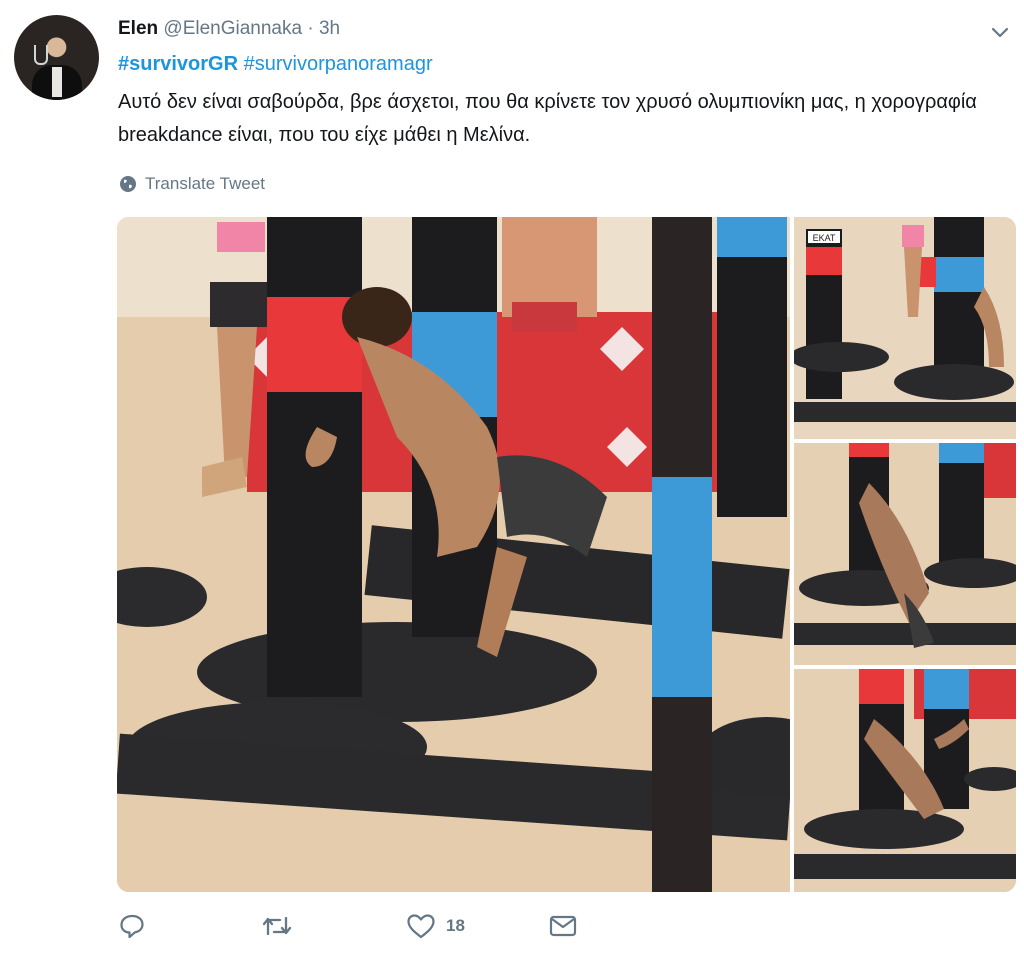 The width and height of the screenshot is (1024, 953). I want to click on translate-tweet-link: Translate Tweet, so click(191, 184).